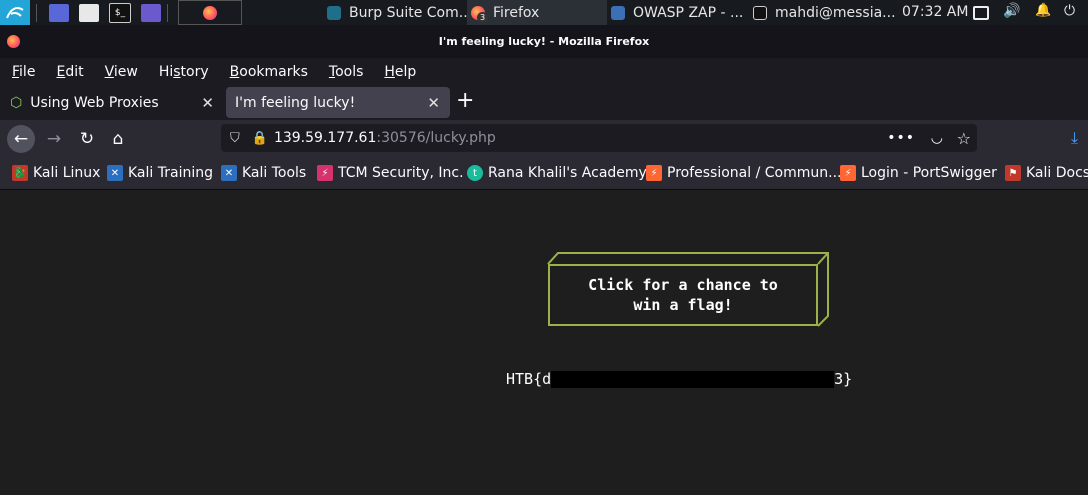  Describe the element at coordinates (120, 12) in the screenshot. I see `terminal-launcher-icon: $_` at that location.